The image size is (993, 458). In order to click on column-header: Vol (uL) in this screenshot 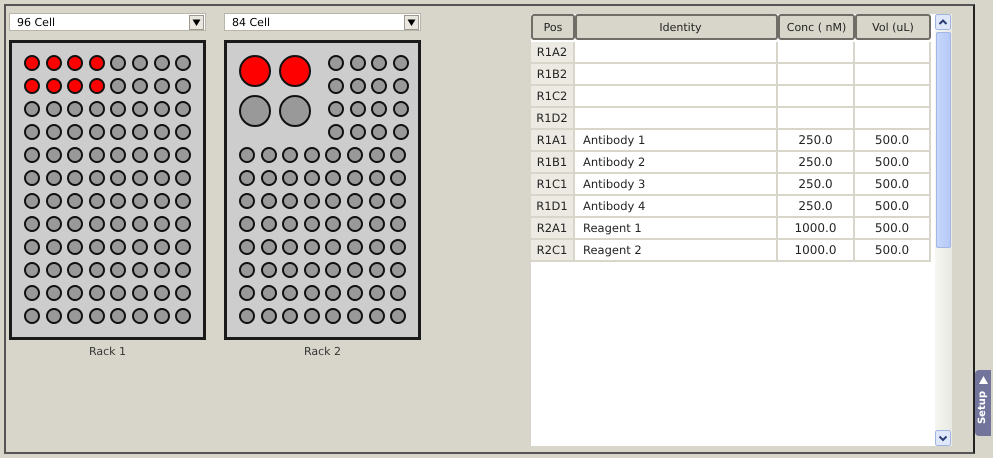, I will do `click(893, 27)`.